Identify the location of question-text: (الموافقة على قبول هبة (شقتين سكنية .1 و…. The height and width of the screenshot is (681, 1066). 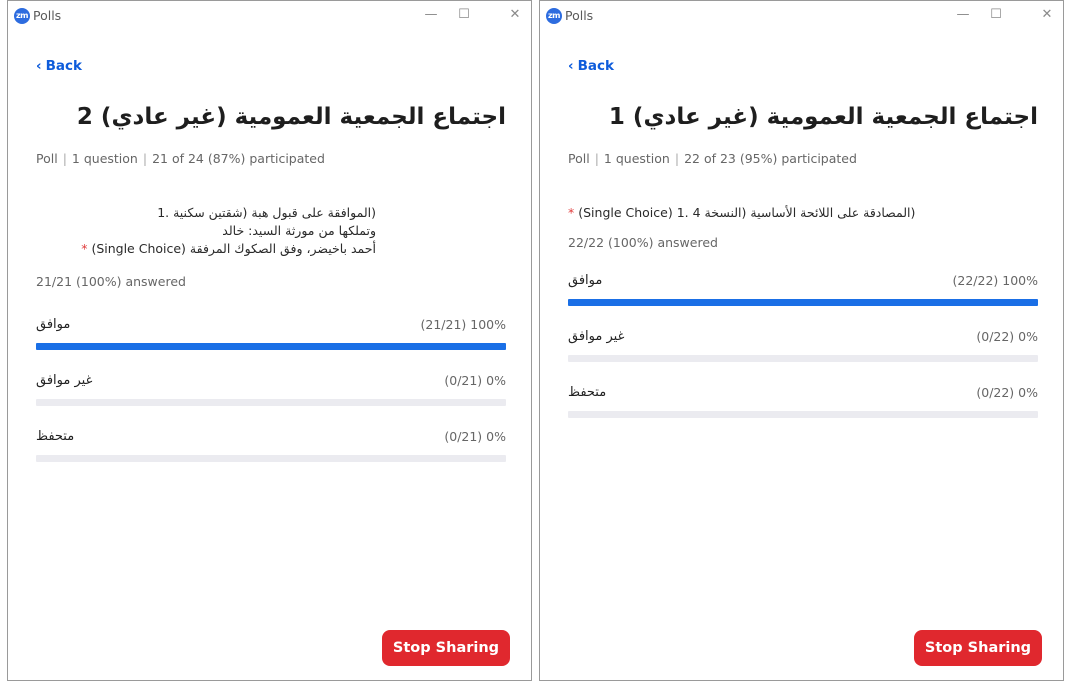
(206, 231).